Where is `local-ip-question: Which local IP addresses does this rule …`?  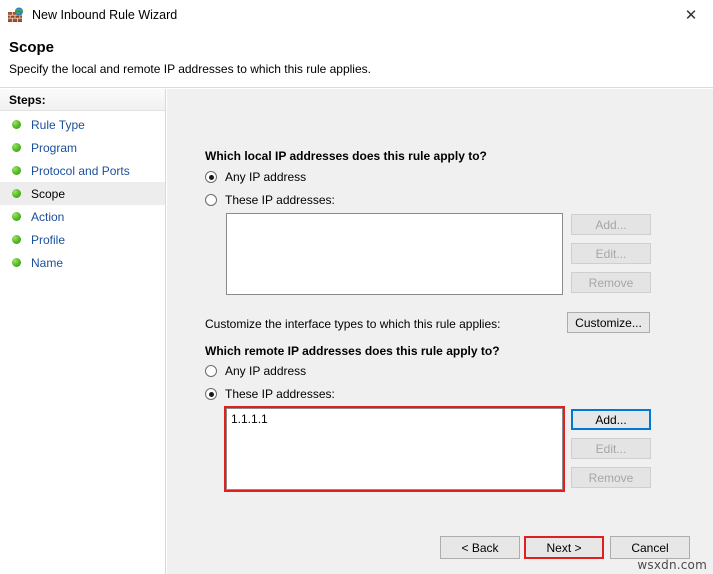
local-ip-question: Which local IP addresses does this rule … is located at coordinates (346, 156).